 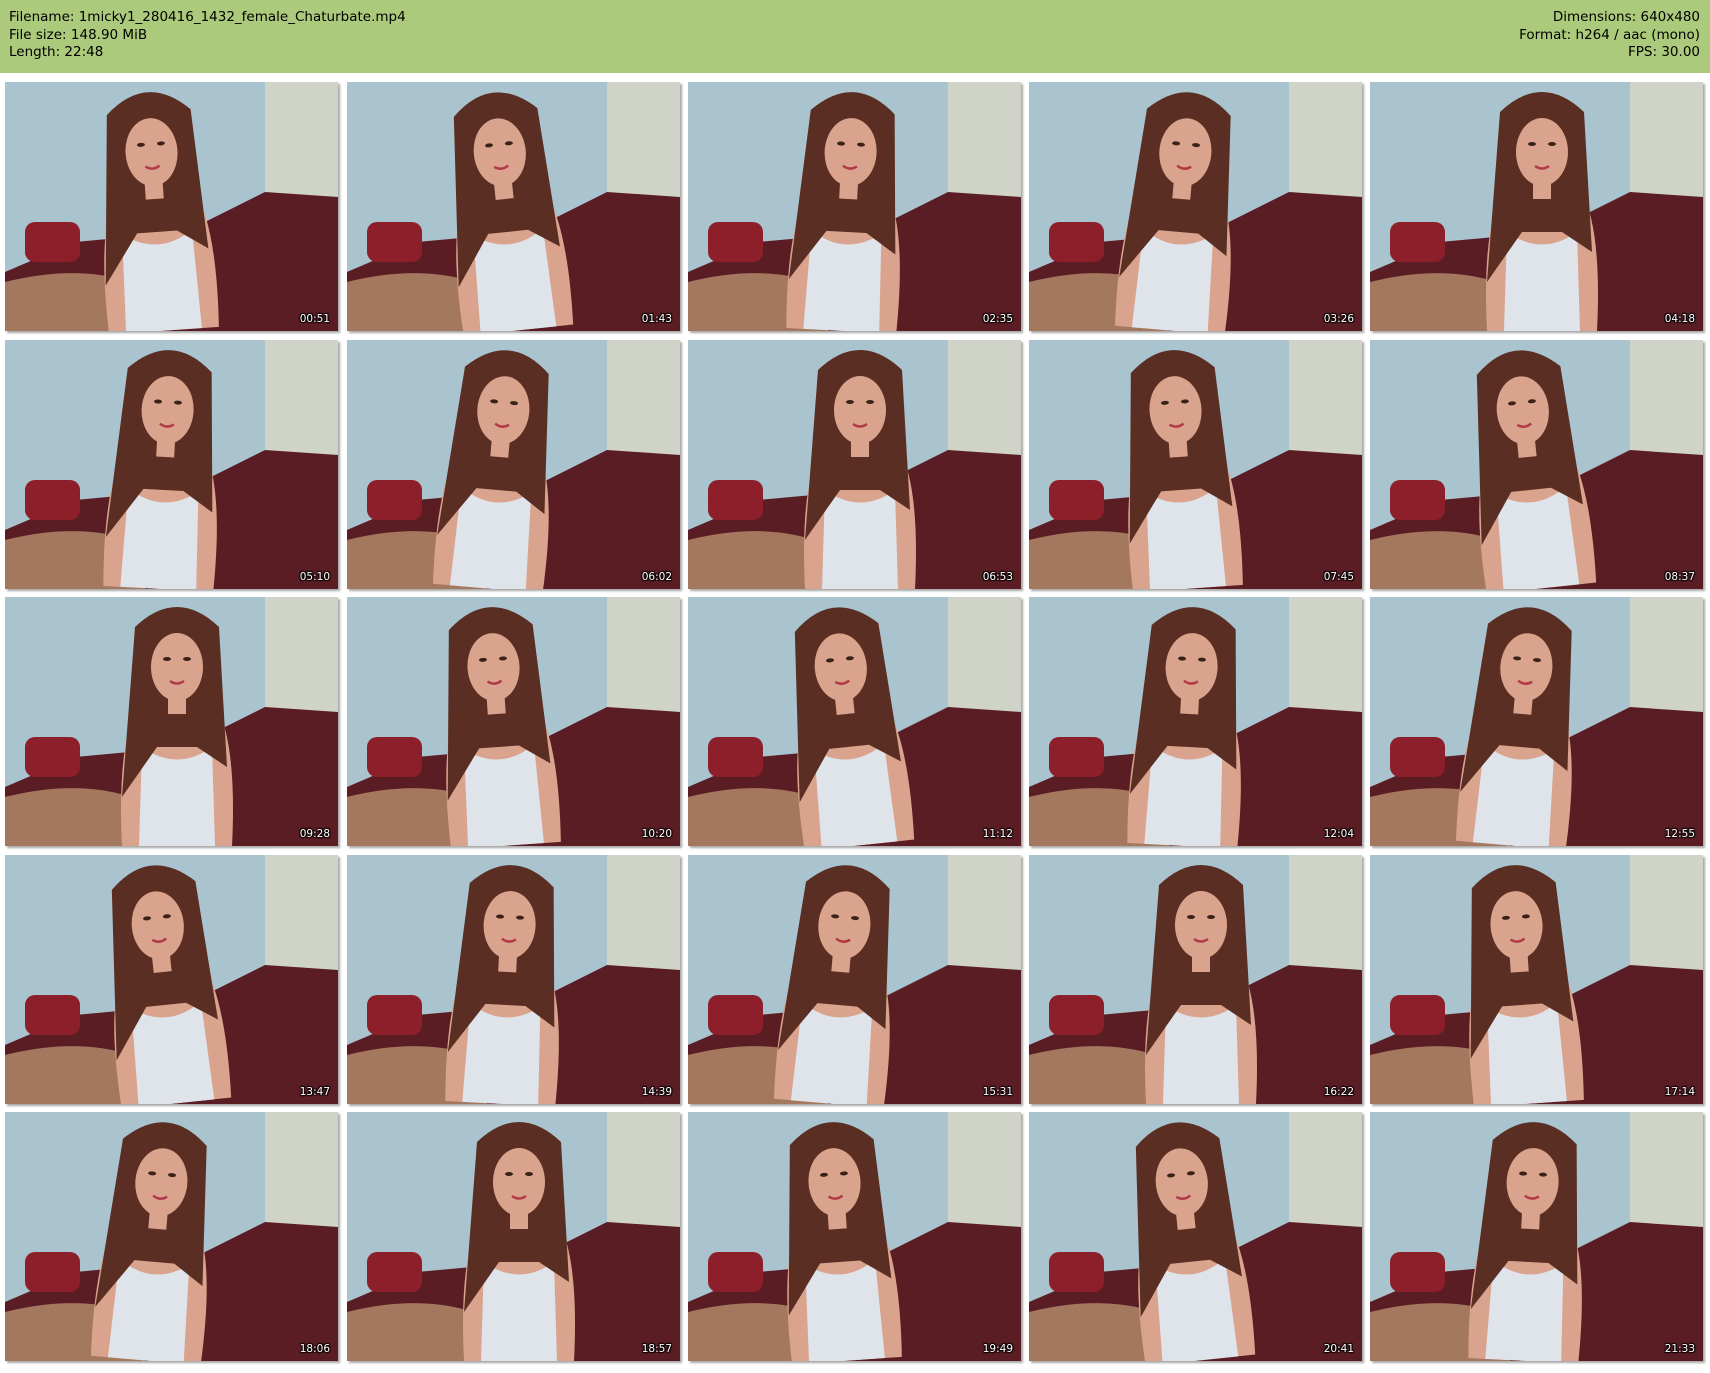 I want to click on timestamp-label: 01:43, so click(x=656, y=319).